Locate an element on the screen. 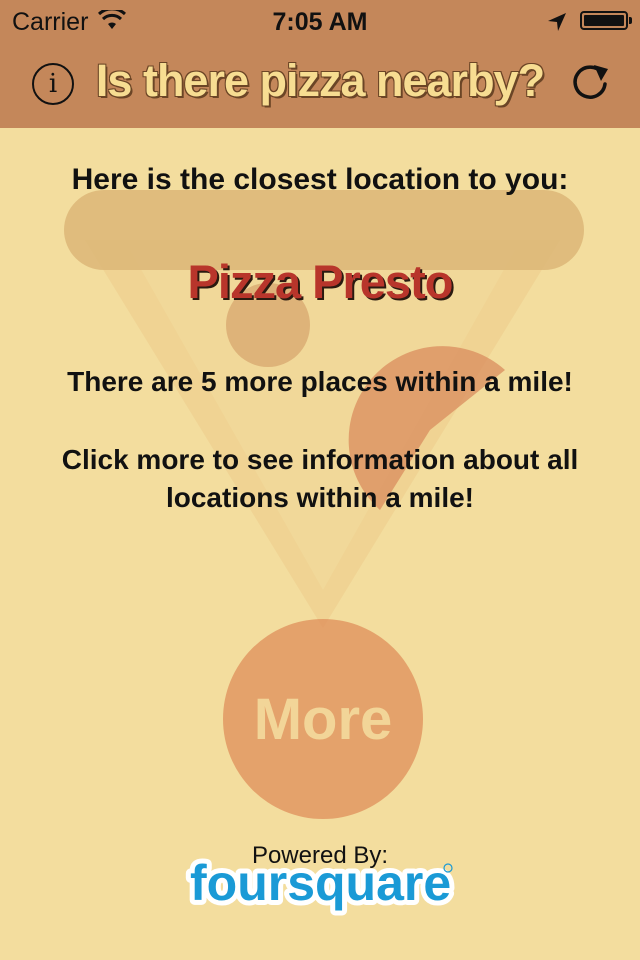  more-button: More is located at coordinates (323, 719).